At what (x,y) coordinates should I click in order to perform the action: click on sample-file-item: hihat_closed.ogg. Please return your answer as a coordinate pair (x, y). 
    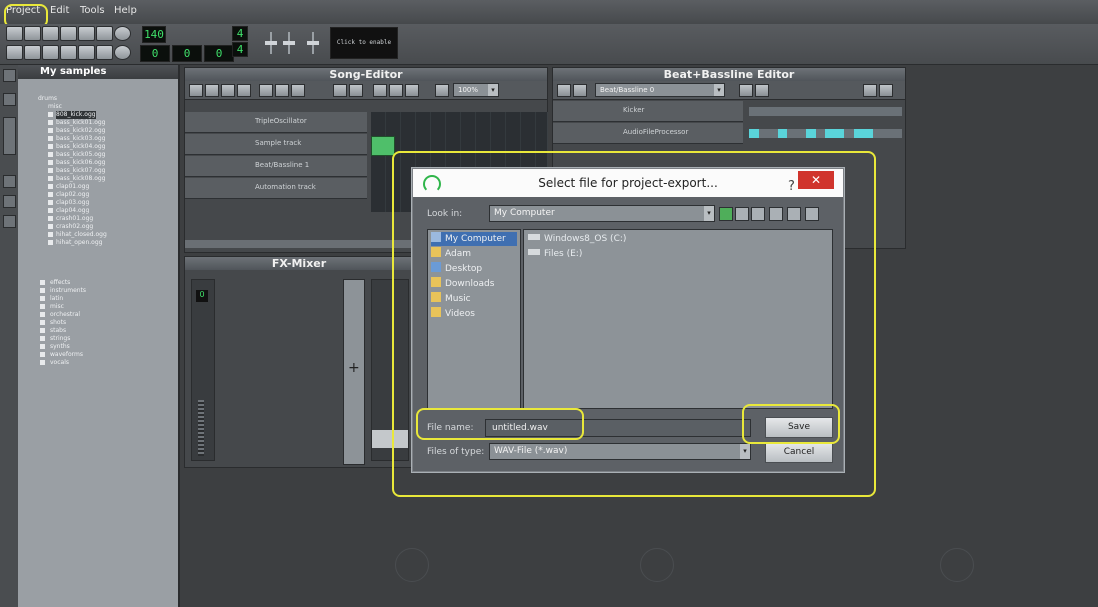
    Looking at the image, I should click on (81, 235).